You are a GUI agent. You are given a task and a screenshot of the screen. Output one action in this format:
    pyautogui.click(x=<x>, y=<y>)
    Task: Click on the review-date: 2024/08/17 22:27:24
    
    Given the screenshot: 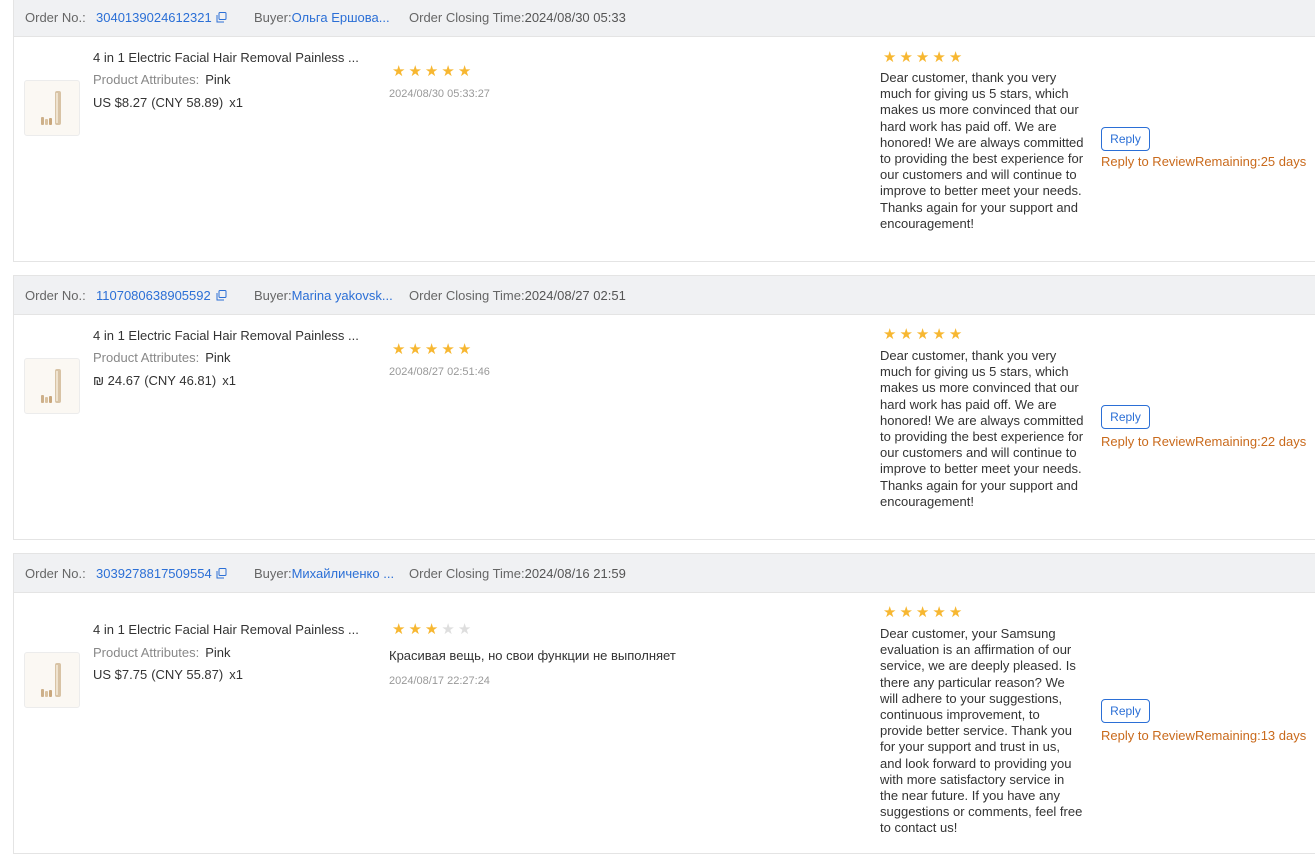 What is the action you would take?
    pyautogui.click(x=439, y=681)
    